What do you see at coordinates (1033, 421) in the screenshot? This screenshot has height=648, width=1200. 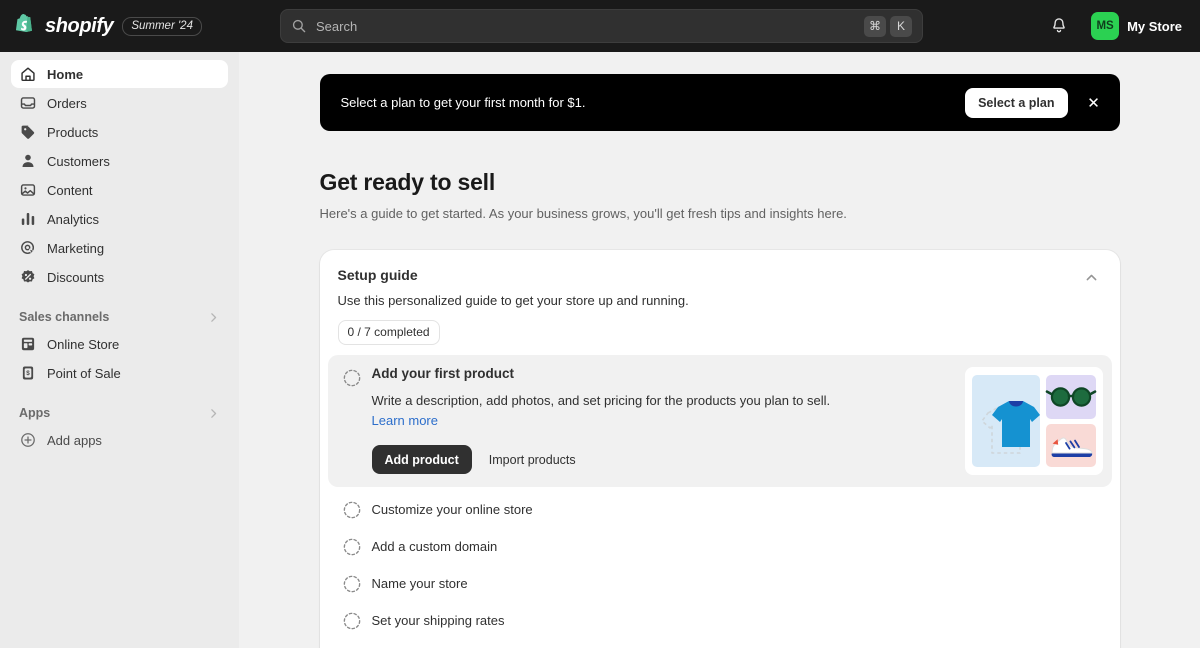 I see `product-examples-illustration` at bounding box center [1033, 421].